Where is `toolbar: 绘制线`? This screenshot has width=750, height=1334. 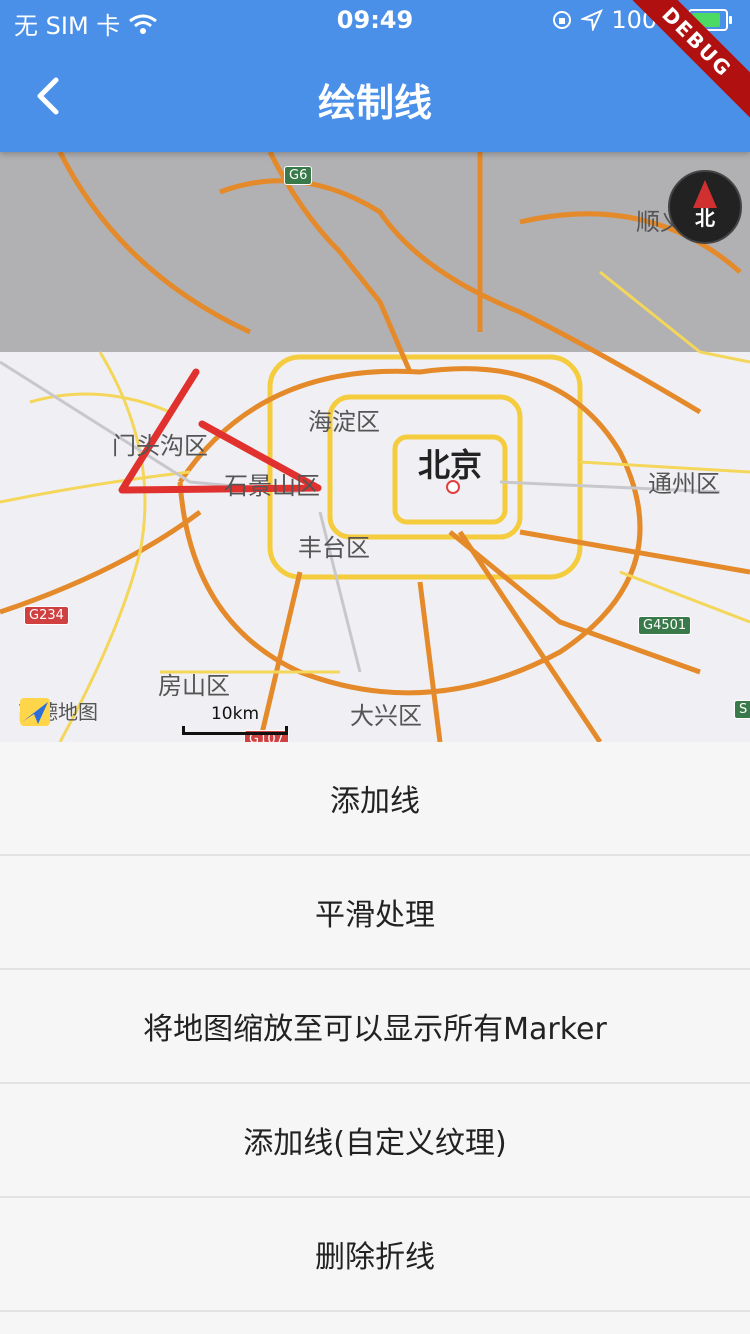 toolbar: 绘制线 is located at coordinates (375, 96).